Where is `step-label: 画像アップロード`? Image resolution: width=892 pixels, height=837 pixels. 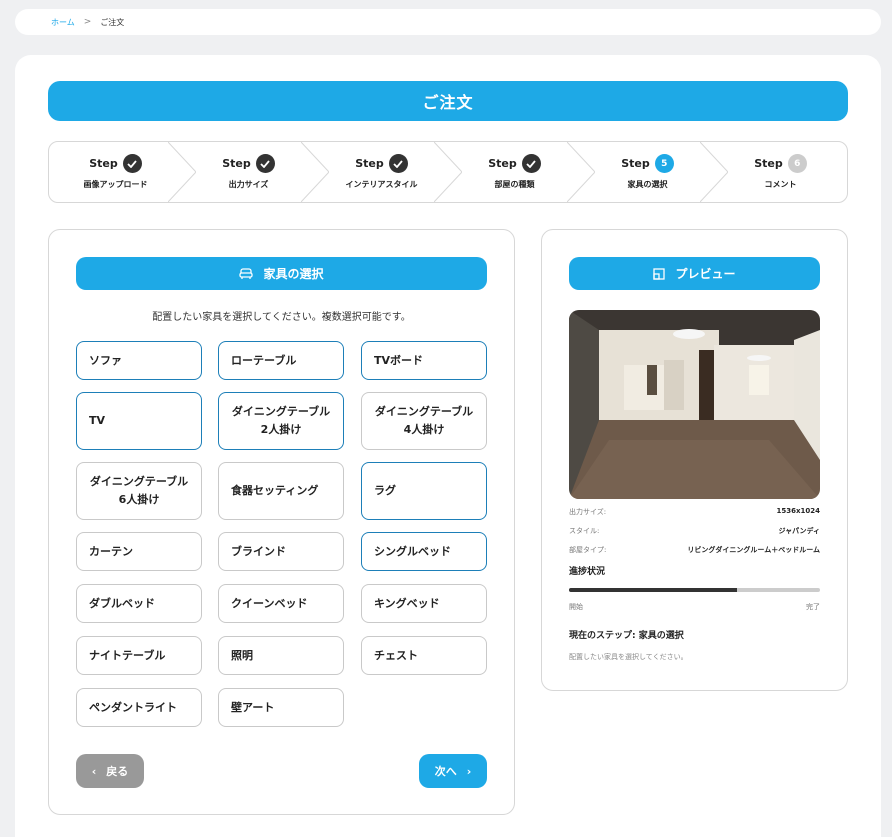
step-label: 画像アップロード is located at coordinates (115, 184).